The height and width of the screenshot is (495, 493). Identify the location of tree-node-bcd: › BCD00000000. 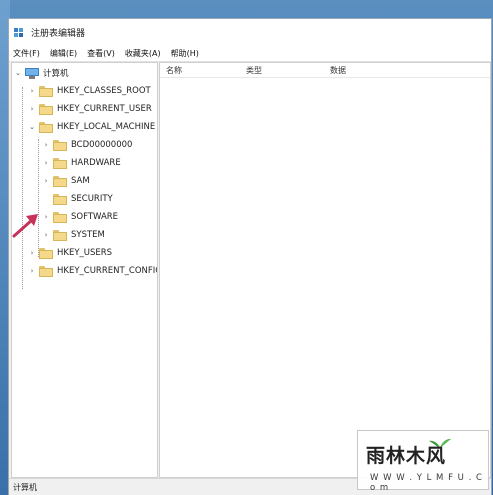
(87, 145).